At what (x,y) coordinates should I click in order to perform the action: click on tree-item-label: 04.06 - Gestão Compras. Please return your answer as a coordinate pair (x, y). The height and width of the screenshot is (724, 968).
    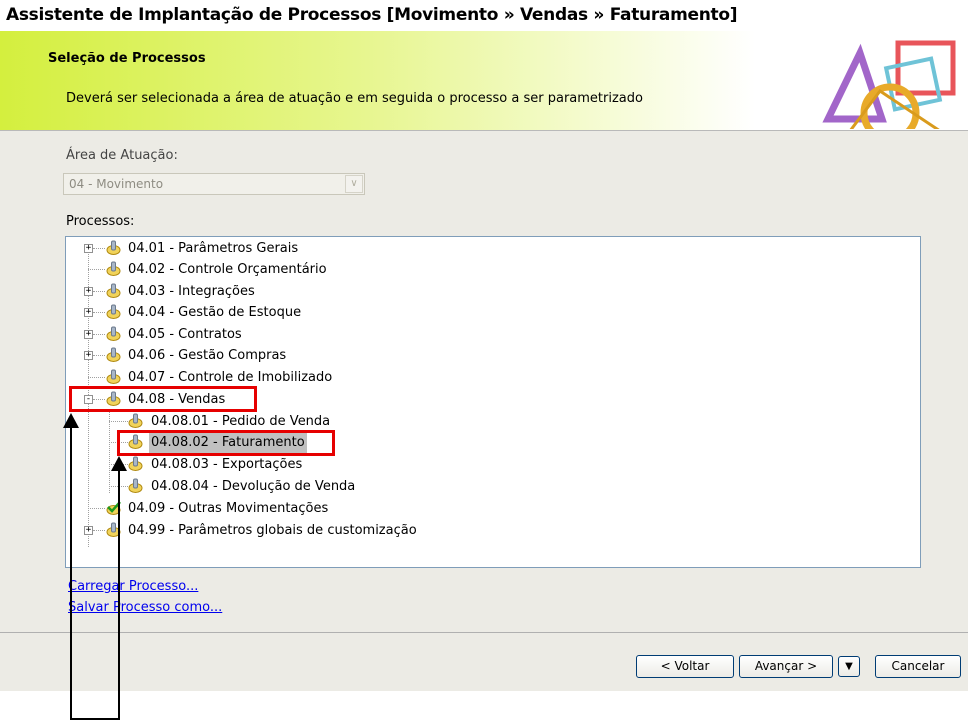
    Looking at the image, I should click on (207, 355).